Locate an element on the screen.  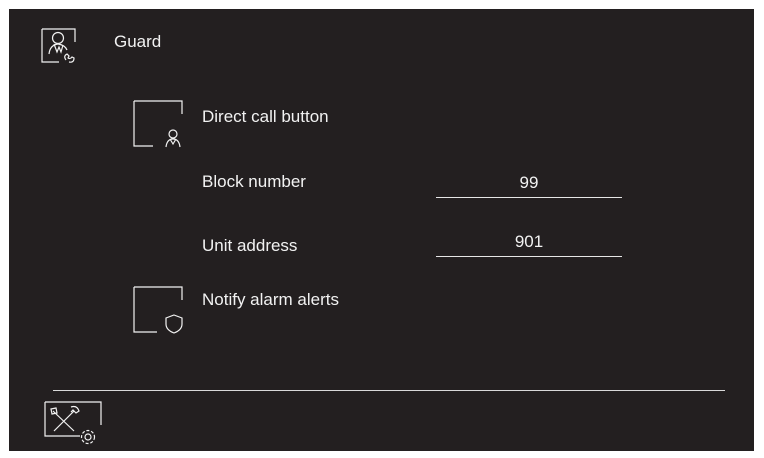
block-number-label: Block number is located at coordinates (254, 181).